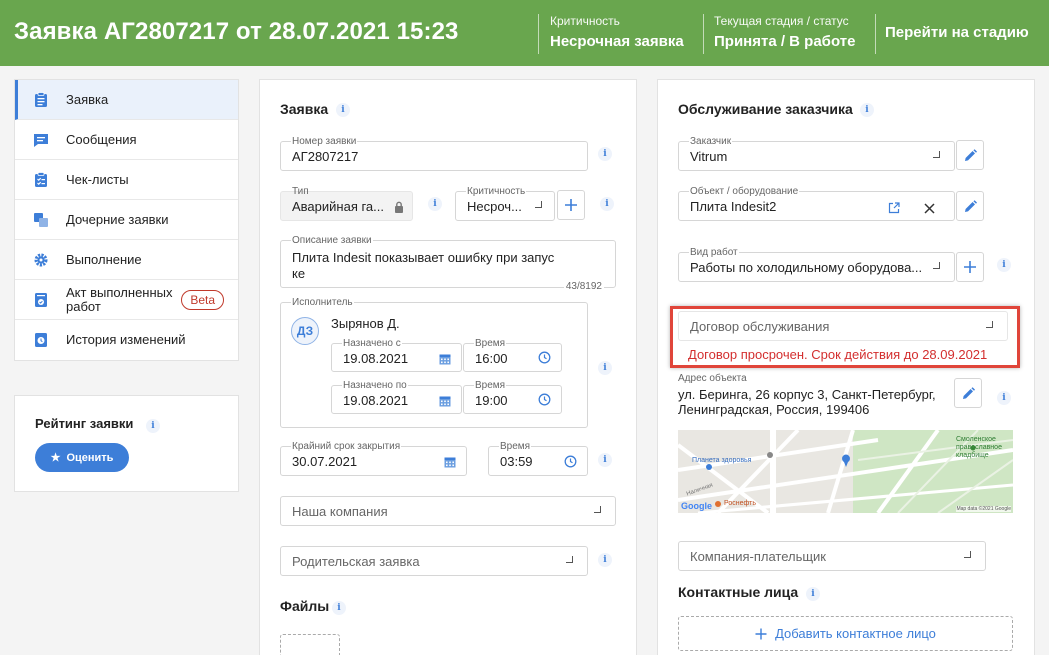 This screenshot has width=1049, height=655. I want to click on field-label: Крайний срок закрытия, so click(346, 447).